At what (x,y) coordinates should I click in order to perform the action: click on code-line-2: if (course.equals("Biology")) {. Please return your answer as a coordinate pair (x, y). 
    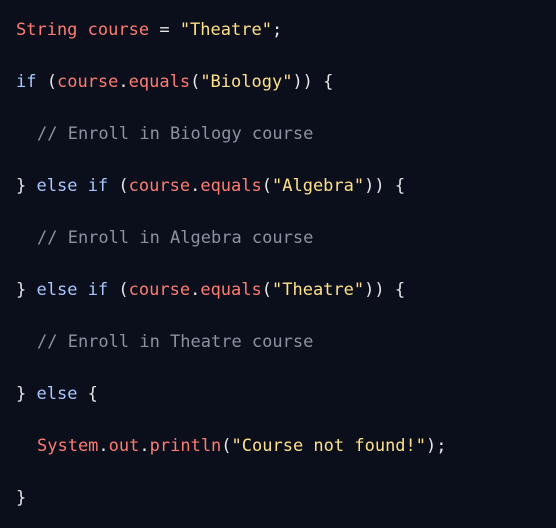
    Looking at the image, I should click on (174, 82).